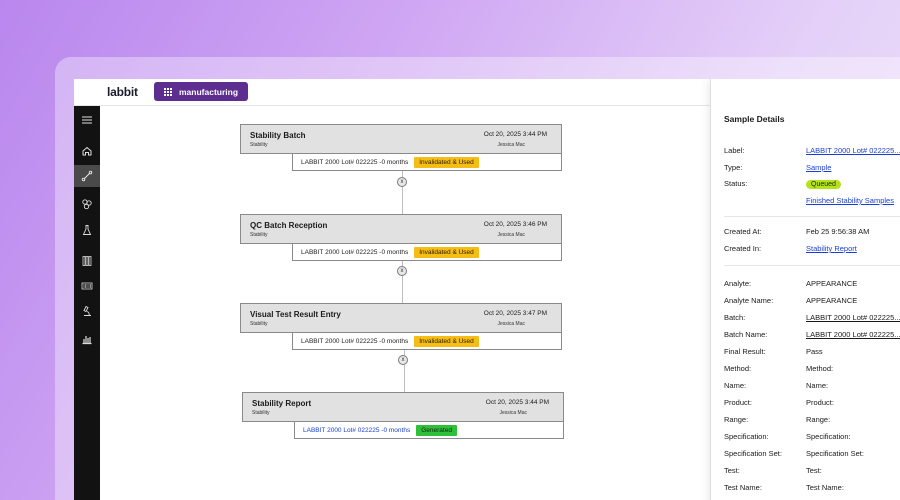  I want to click on sample-link: LABBIT 2000 Lot# 022225 -0 months, so click(356, 430).